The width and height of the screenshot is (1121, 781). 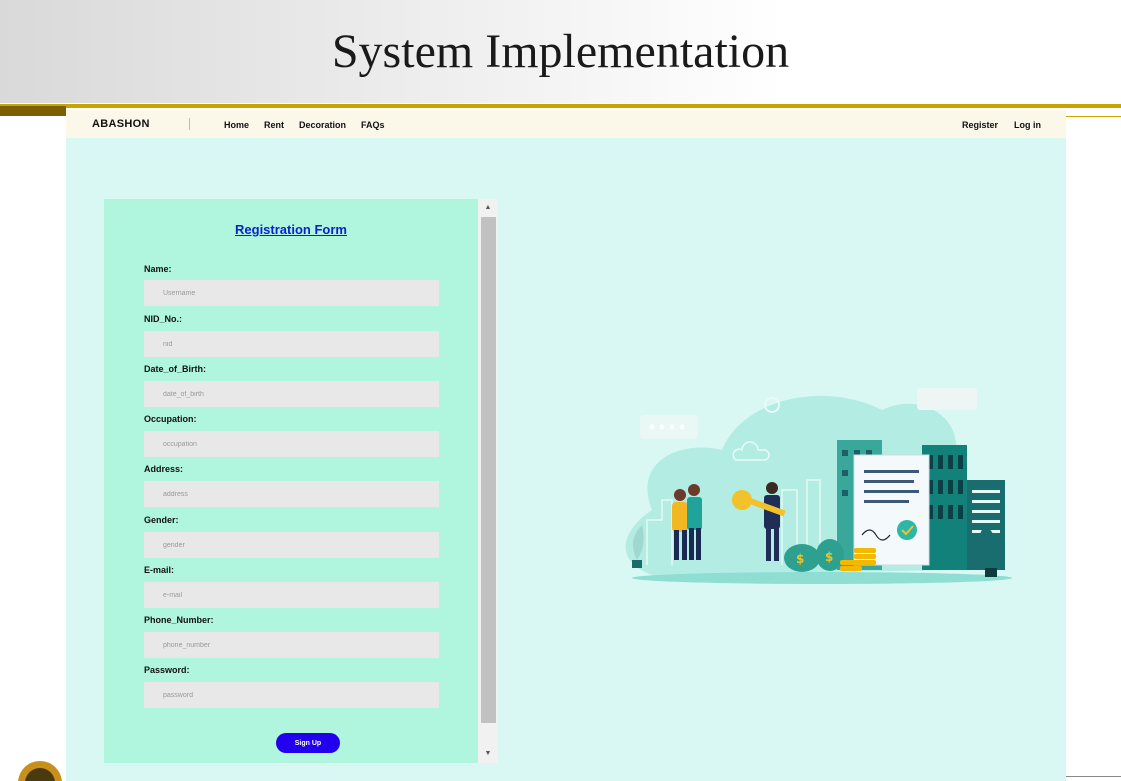 What do you see at coordinates (158, 269) in the screenshot?
I see `name-label: Name:` at bounding box center [158, 269].